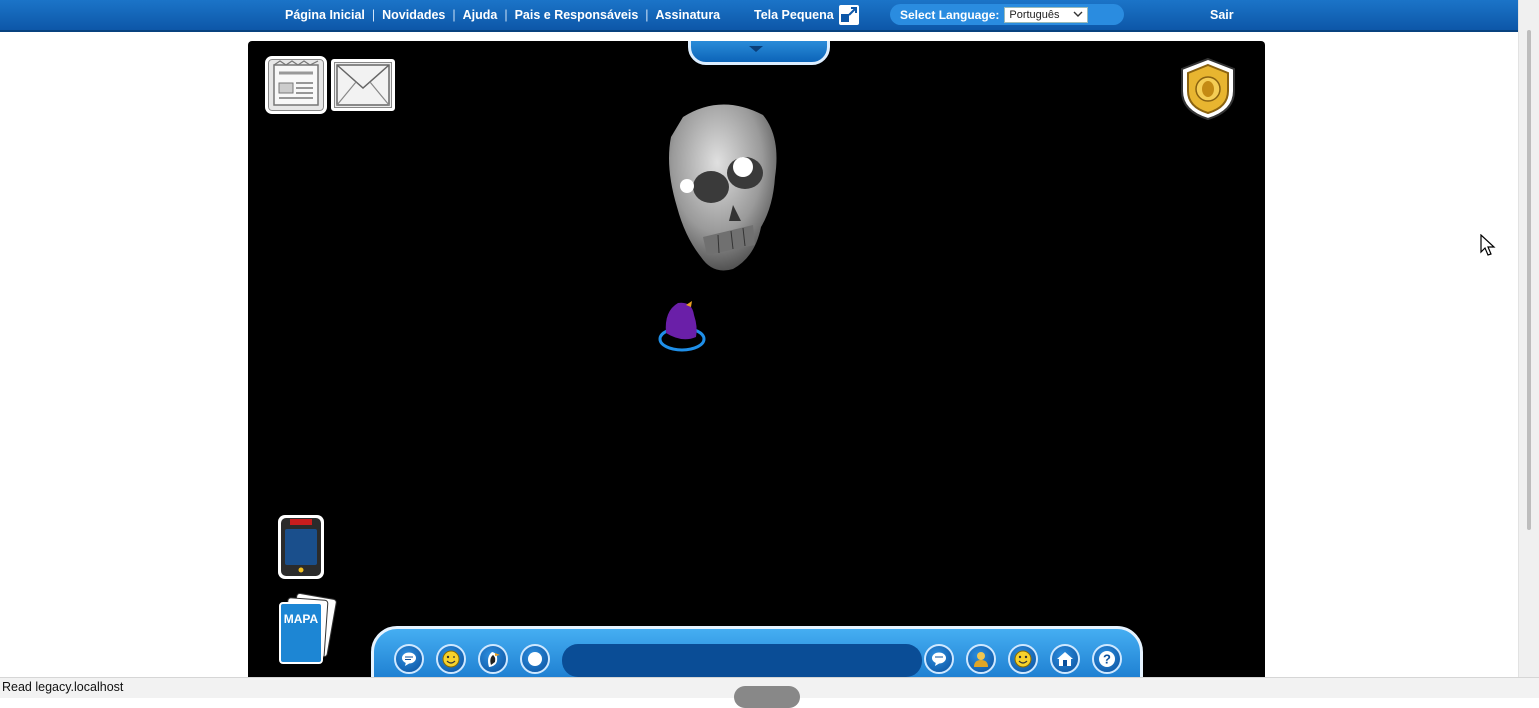 Image resolution: width=1539 pixels, height=708 pixels. Describe the element at coordinates (63, 687) in the screenshot. I see `status-text: Read legacy.localhost` at that location.